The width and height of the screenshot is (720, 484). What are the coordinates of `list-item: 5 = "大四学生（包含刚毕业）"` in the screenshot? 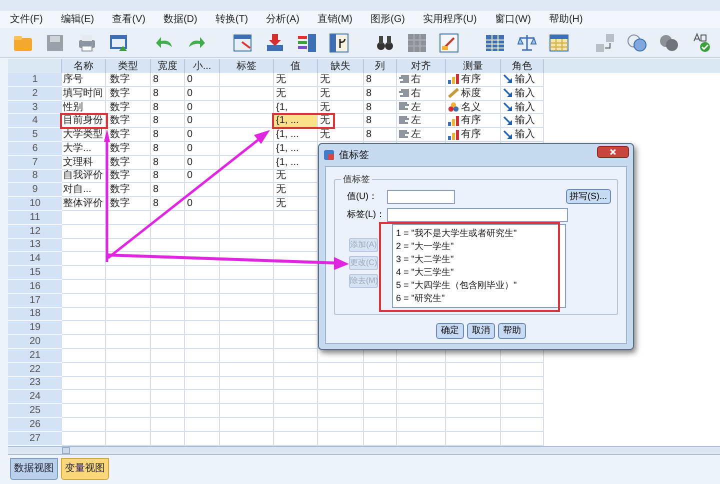 It's located at (480, 285).